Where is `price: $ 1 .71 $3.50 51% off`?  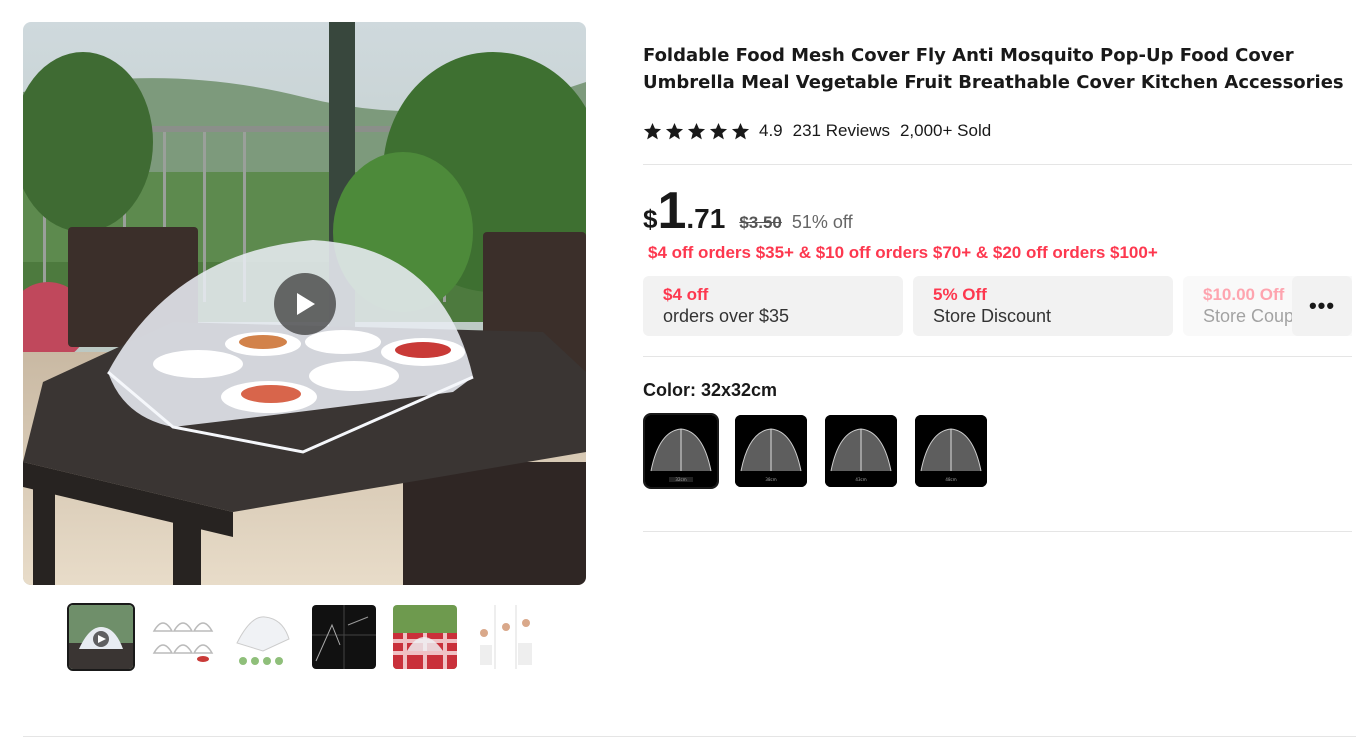
price: $ 1 .71 $3.50 51% off is located at coordinates (997, 211).